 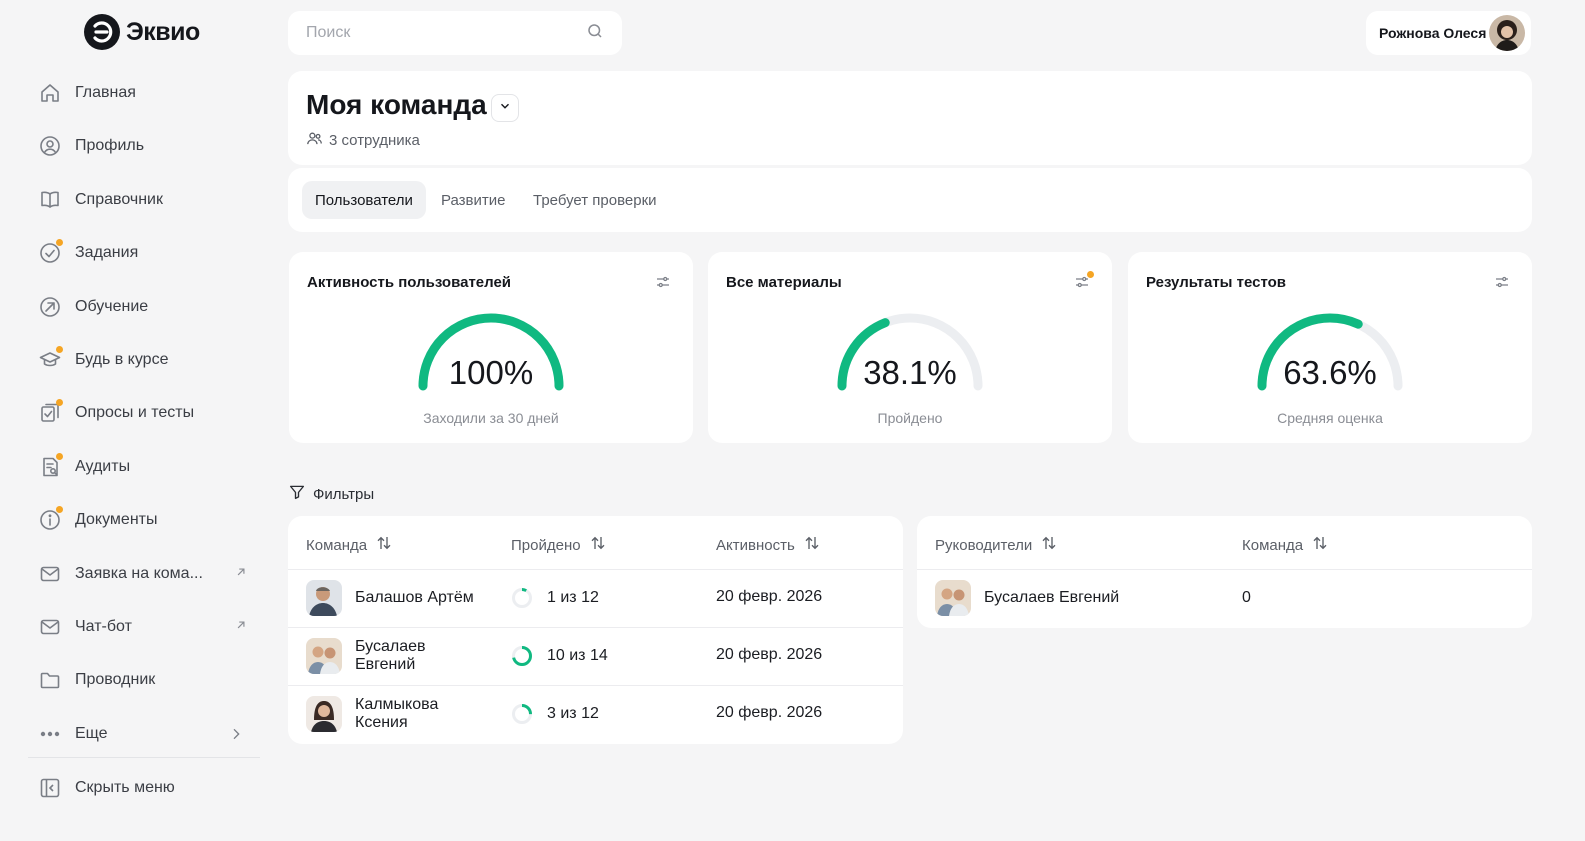 What do you see at coordinates (148, 146) in the screenshot?
I see `sidebar-item-2: Профиль` at bounding box center [148, 146].